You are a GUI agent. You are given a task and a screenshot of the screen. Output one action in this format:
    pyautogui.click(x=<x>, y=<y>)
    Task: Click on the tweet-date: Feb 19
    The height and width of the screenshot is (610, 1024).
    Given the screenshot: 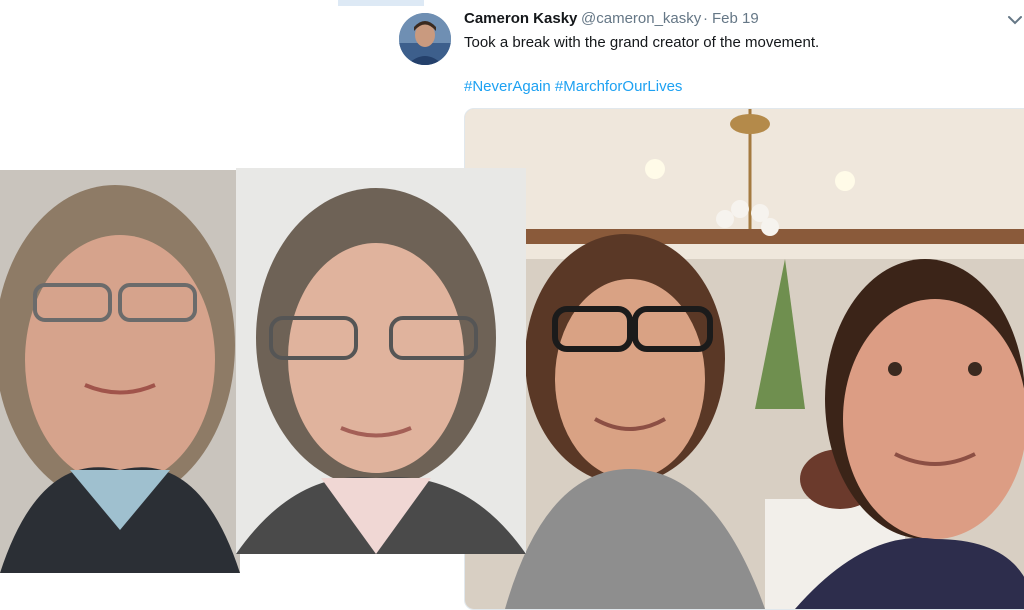 What is the action you would take?
    pyautogui.click(x=735, y=18)
    